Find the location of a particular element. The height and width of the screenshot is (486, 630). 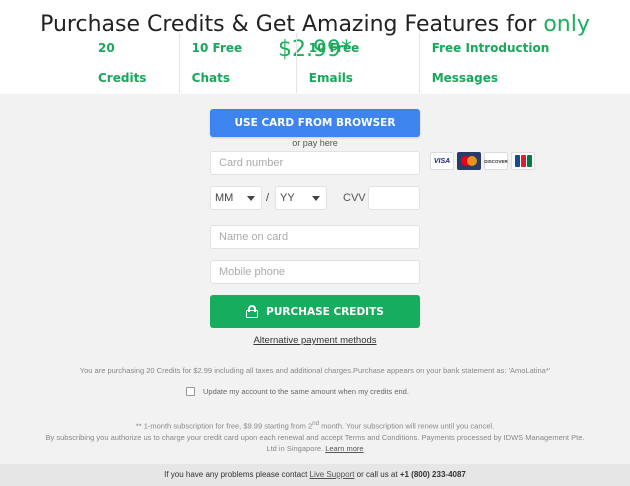

month-value: MM is located at coordinates (224, 198).